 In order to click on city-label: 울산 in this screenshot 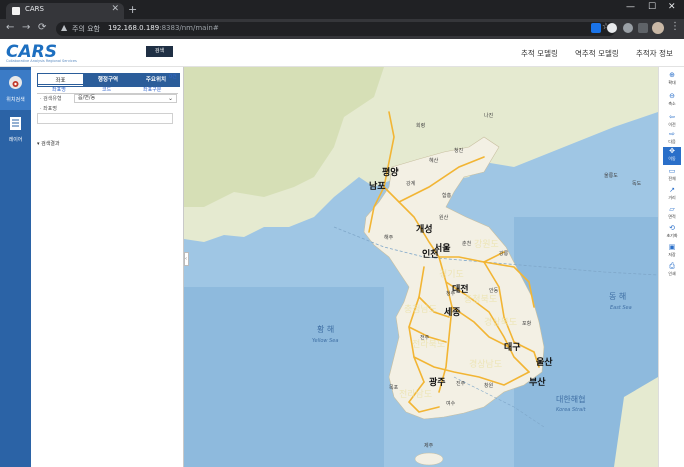, I will do `click(544, 362)`.